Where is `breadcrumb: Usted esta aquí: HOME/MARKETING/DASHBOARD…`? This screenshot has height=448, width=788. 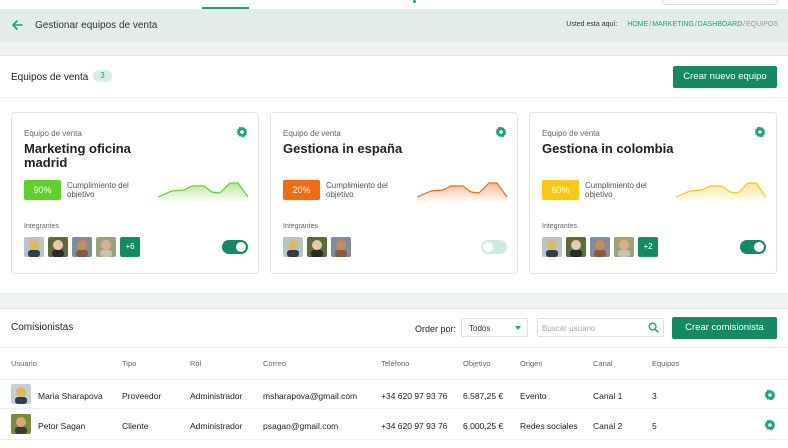 breadcrumb: Usted esta aquí: HOME/MARKETING/DASHBOARD… is located at coordinates (672, 24).